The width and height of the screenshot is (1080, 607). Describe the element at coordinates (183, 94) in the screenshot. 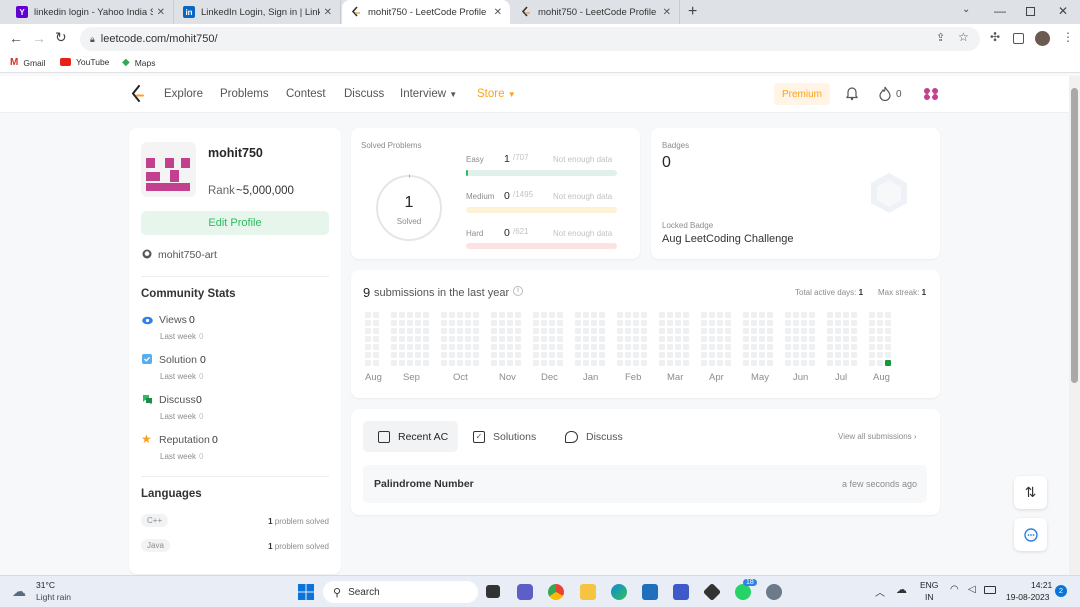

I see `nav-explore: Explore` at that location.